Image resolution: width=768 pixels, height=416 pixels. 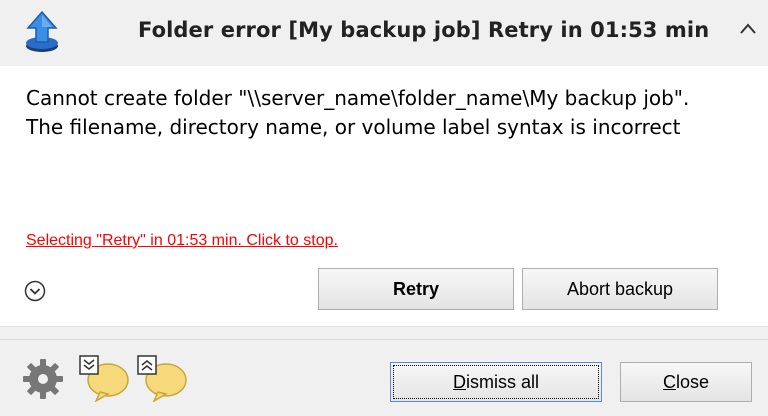 What do you see at coordinates (748, 29) in the screenshot?
I see `chevron-up-icon` at bounding box center [748, 29].